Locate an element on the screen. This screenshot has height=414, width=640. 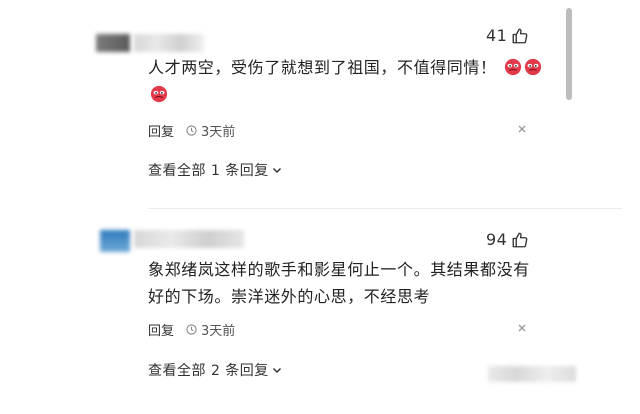
watermark-blur is located at coordinates (532, 374).